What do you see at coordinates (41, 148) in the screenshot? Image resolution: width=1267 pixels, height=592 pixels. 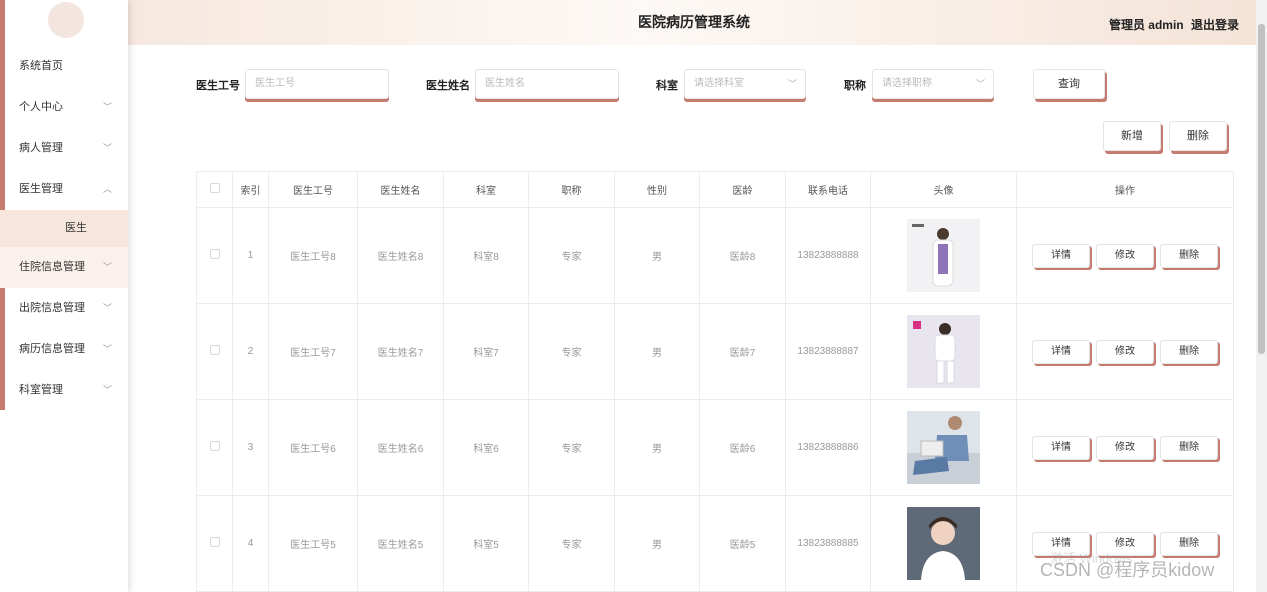 I see `sidebar-item-label: 病人管理` at bounding box center [41, 148].